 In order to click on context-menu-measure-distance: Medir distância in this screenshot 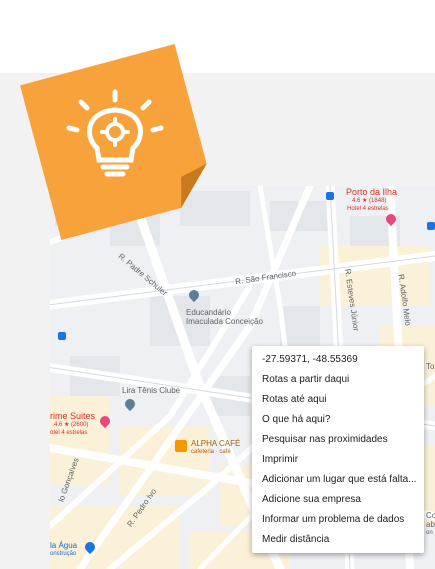, I will do `click(338, 540)`.